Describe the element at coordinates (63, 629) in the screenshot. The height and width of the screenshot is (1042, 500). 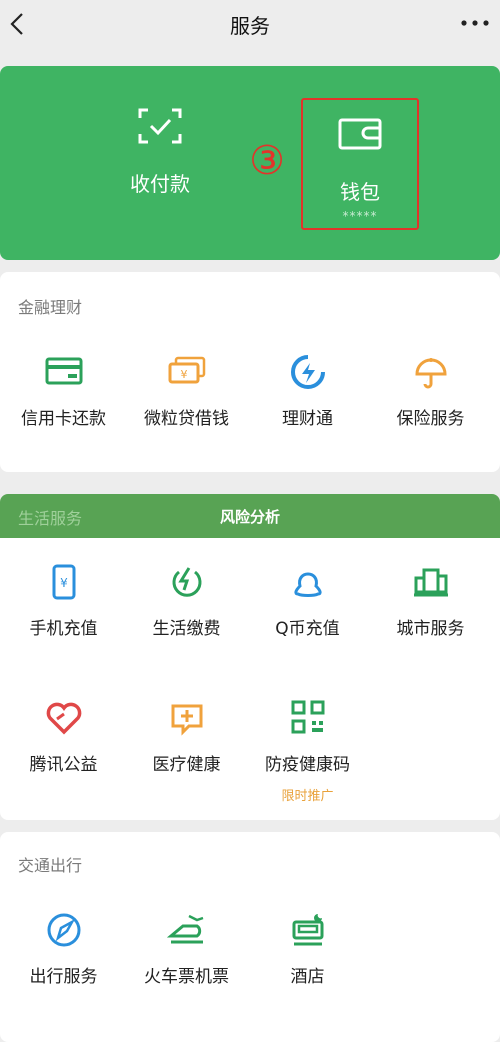
I see `service-label: 手机充值` at that location.